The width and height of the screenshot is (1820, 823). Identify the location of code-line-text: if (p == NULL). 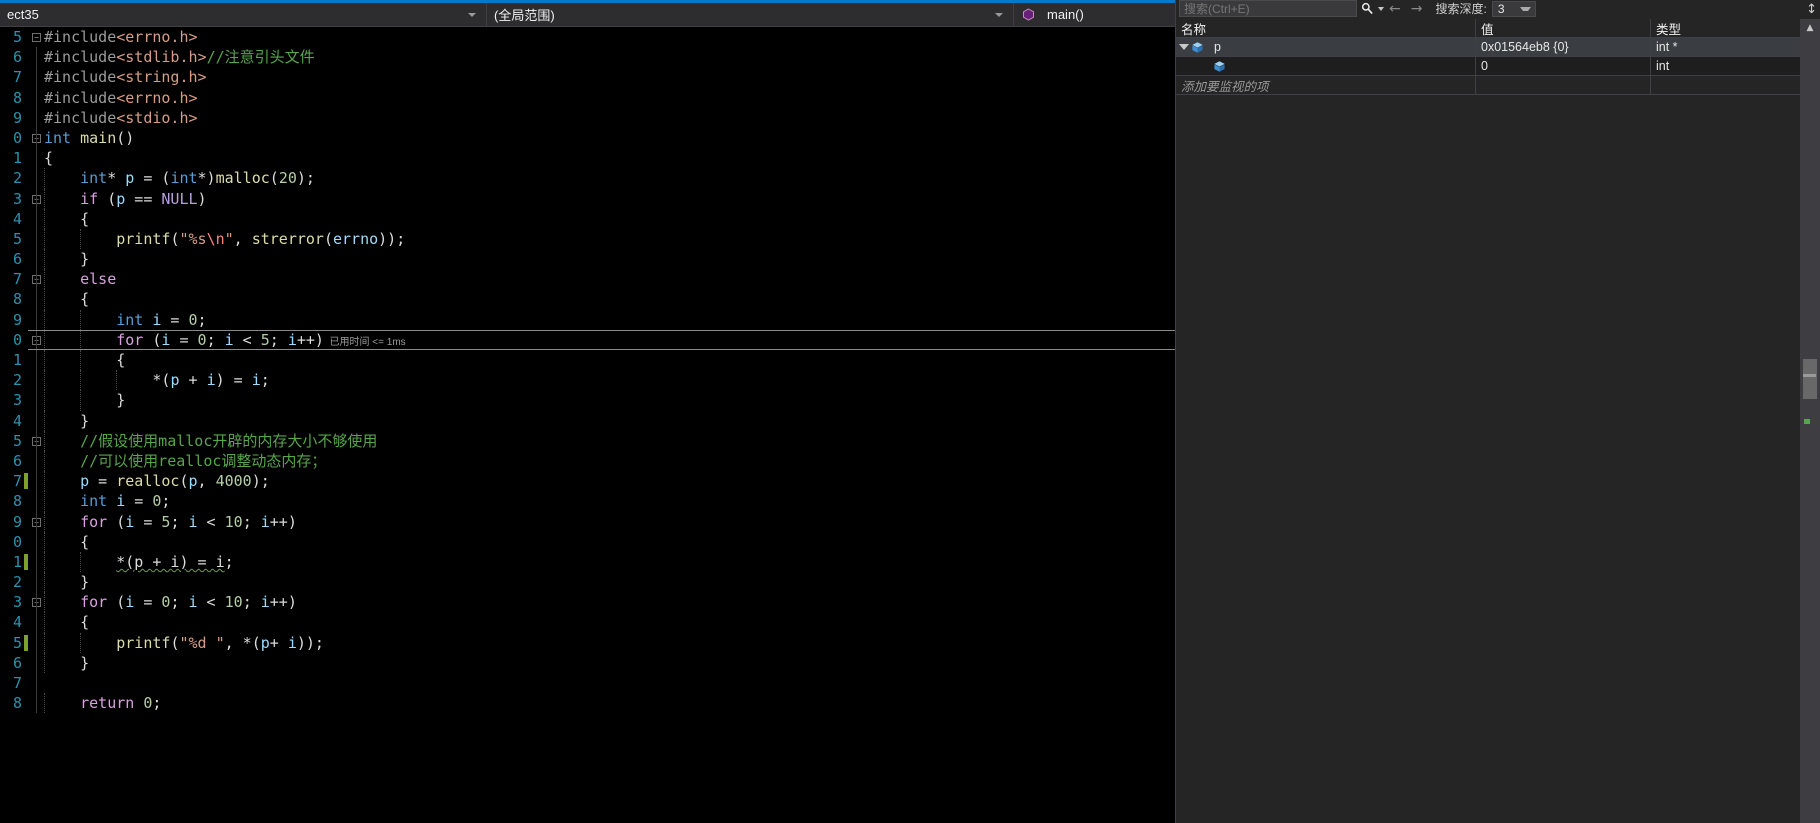
(143, 198).